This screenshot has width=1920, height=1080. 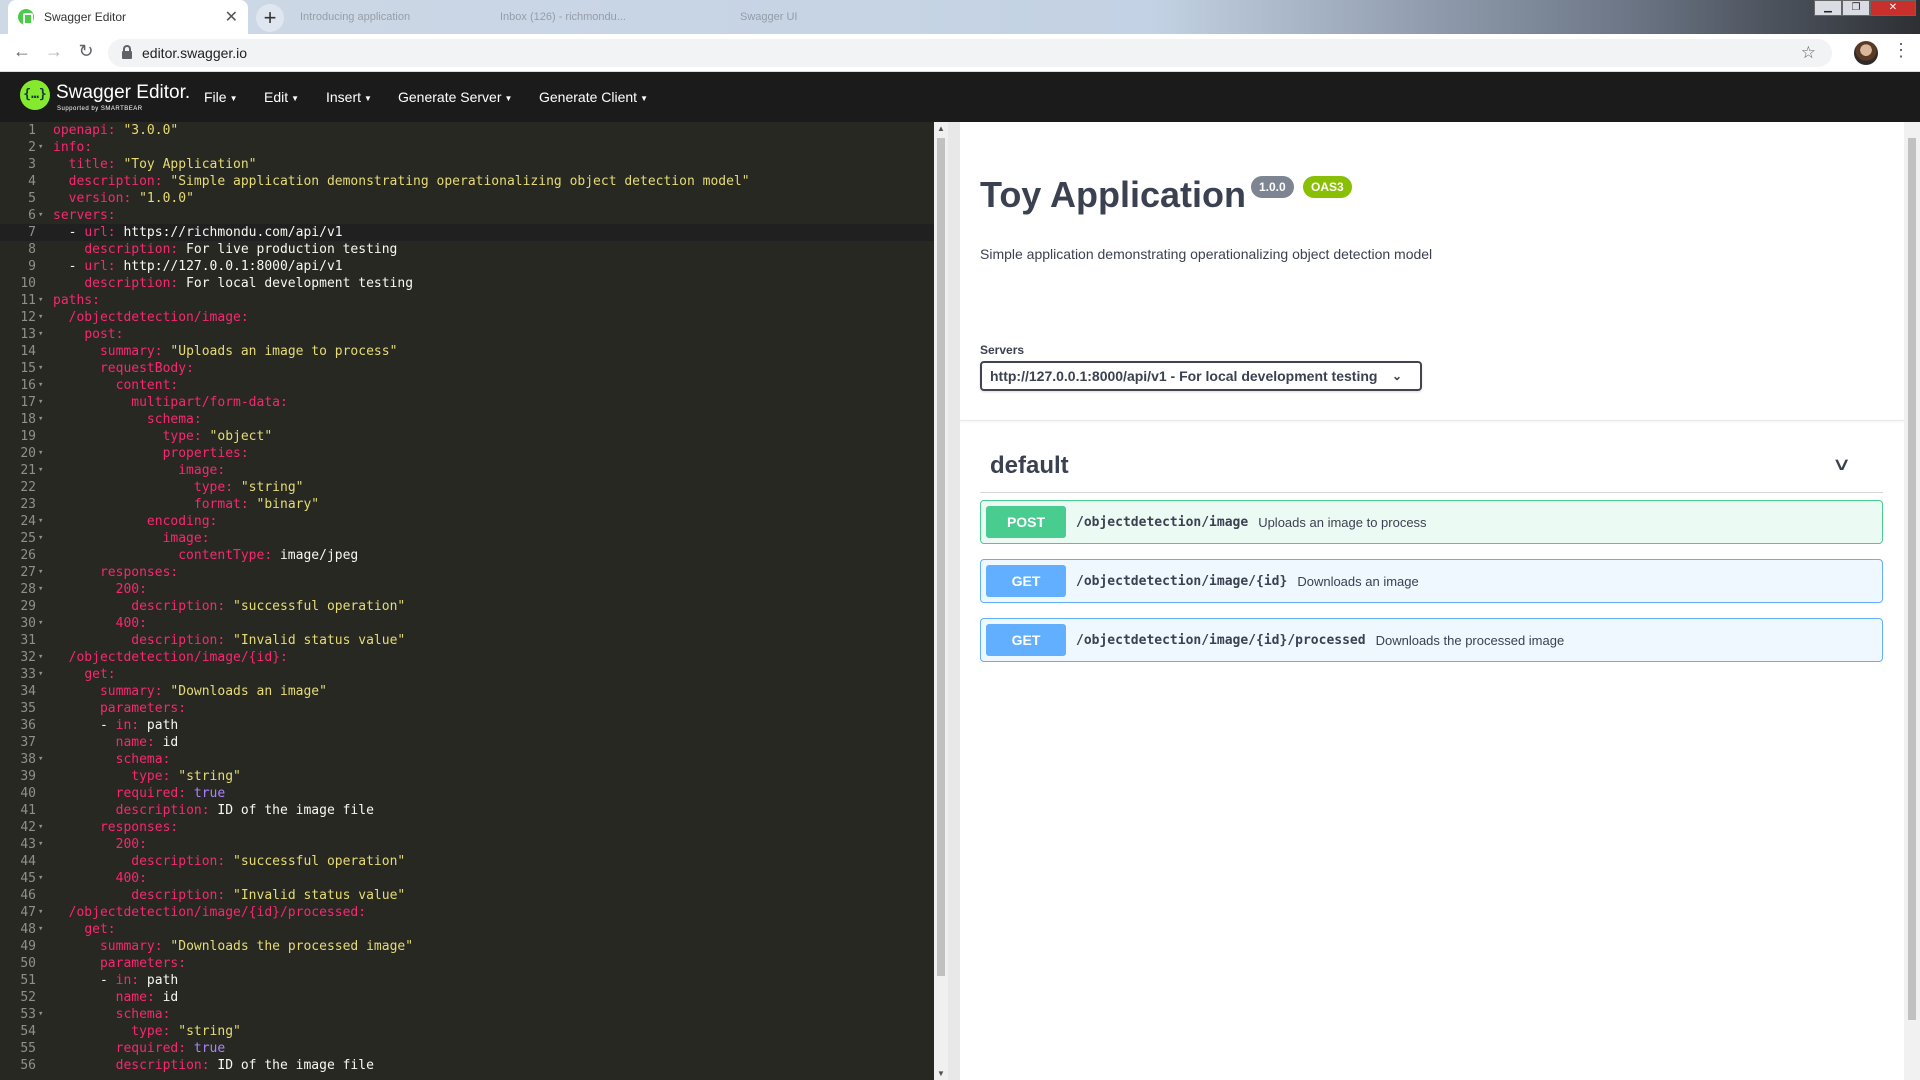 What do you see at coordinates (467, 317) in the screenshot?
I see `editor-line: 12 ▾ /objectdetection/image:` at bounding box center [467, 317].